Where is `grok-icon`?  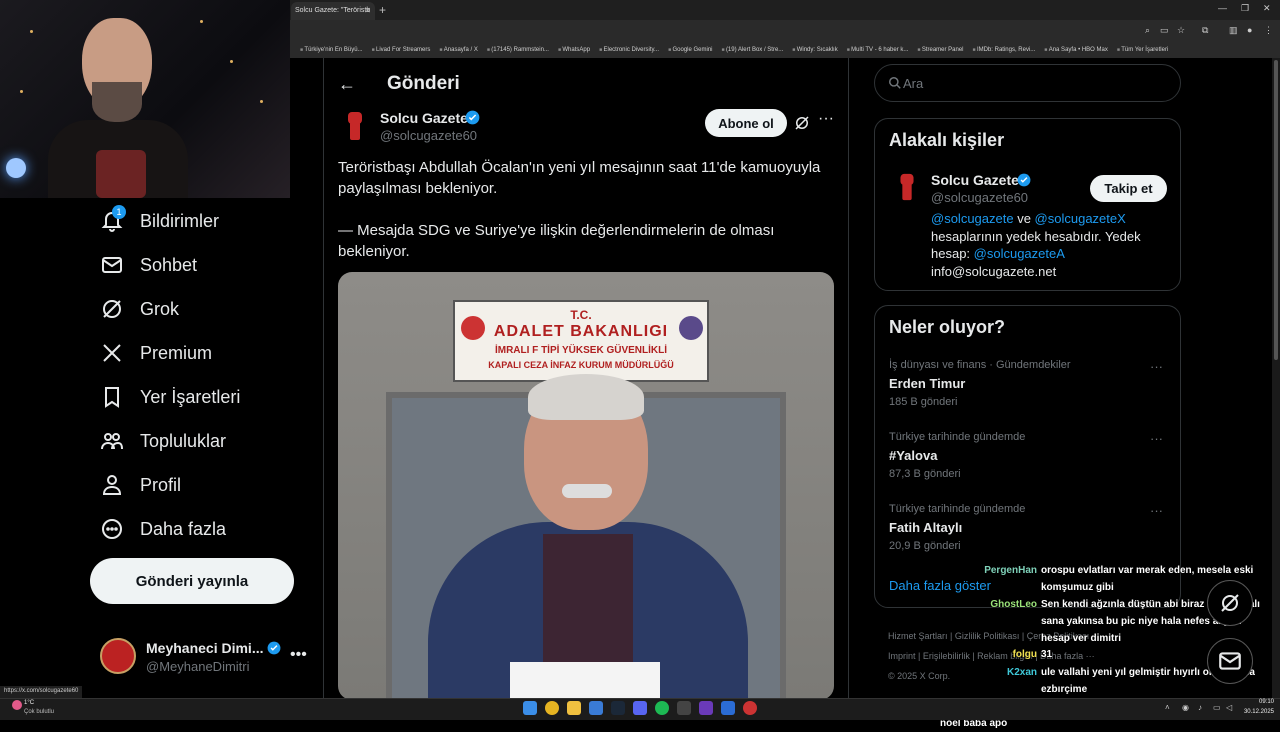
grok-icon is located at coordinates (802, 123).